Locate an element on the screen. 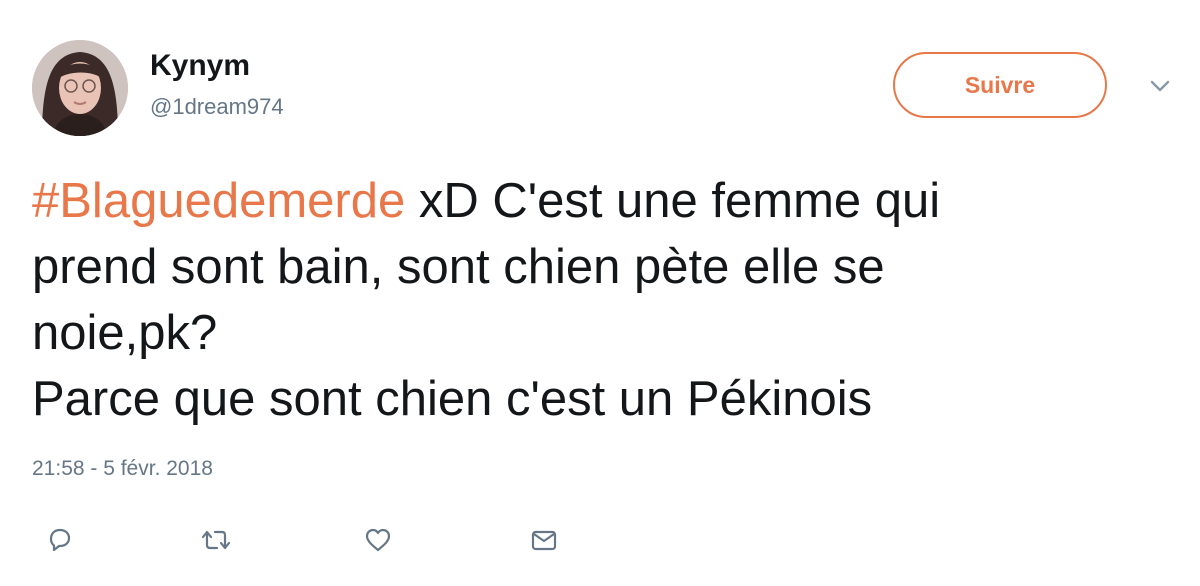 The image size is (1200, 586). direct-message-icon is located at coordinates (544, 540).